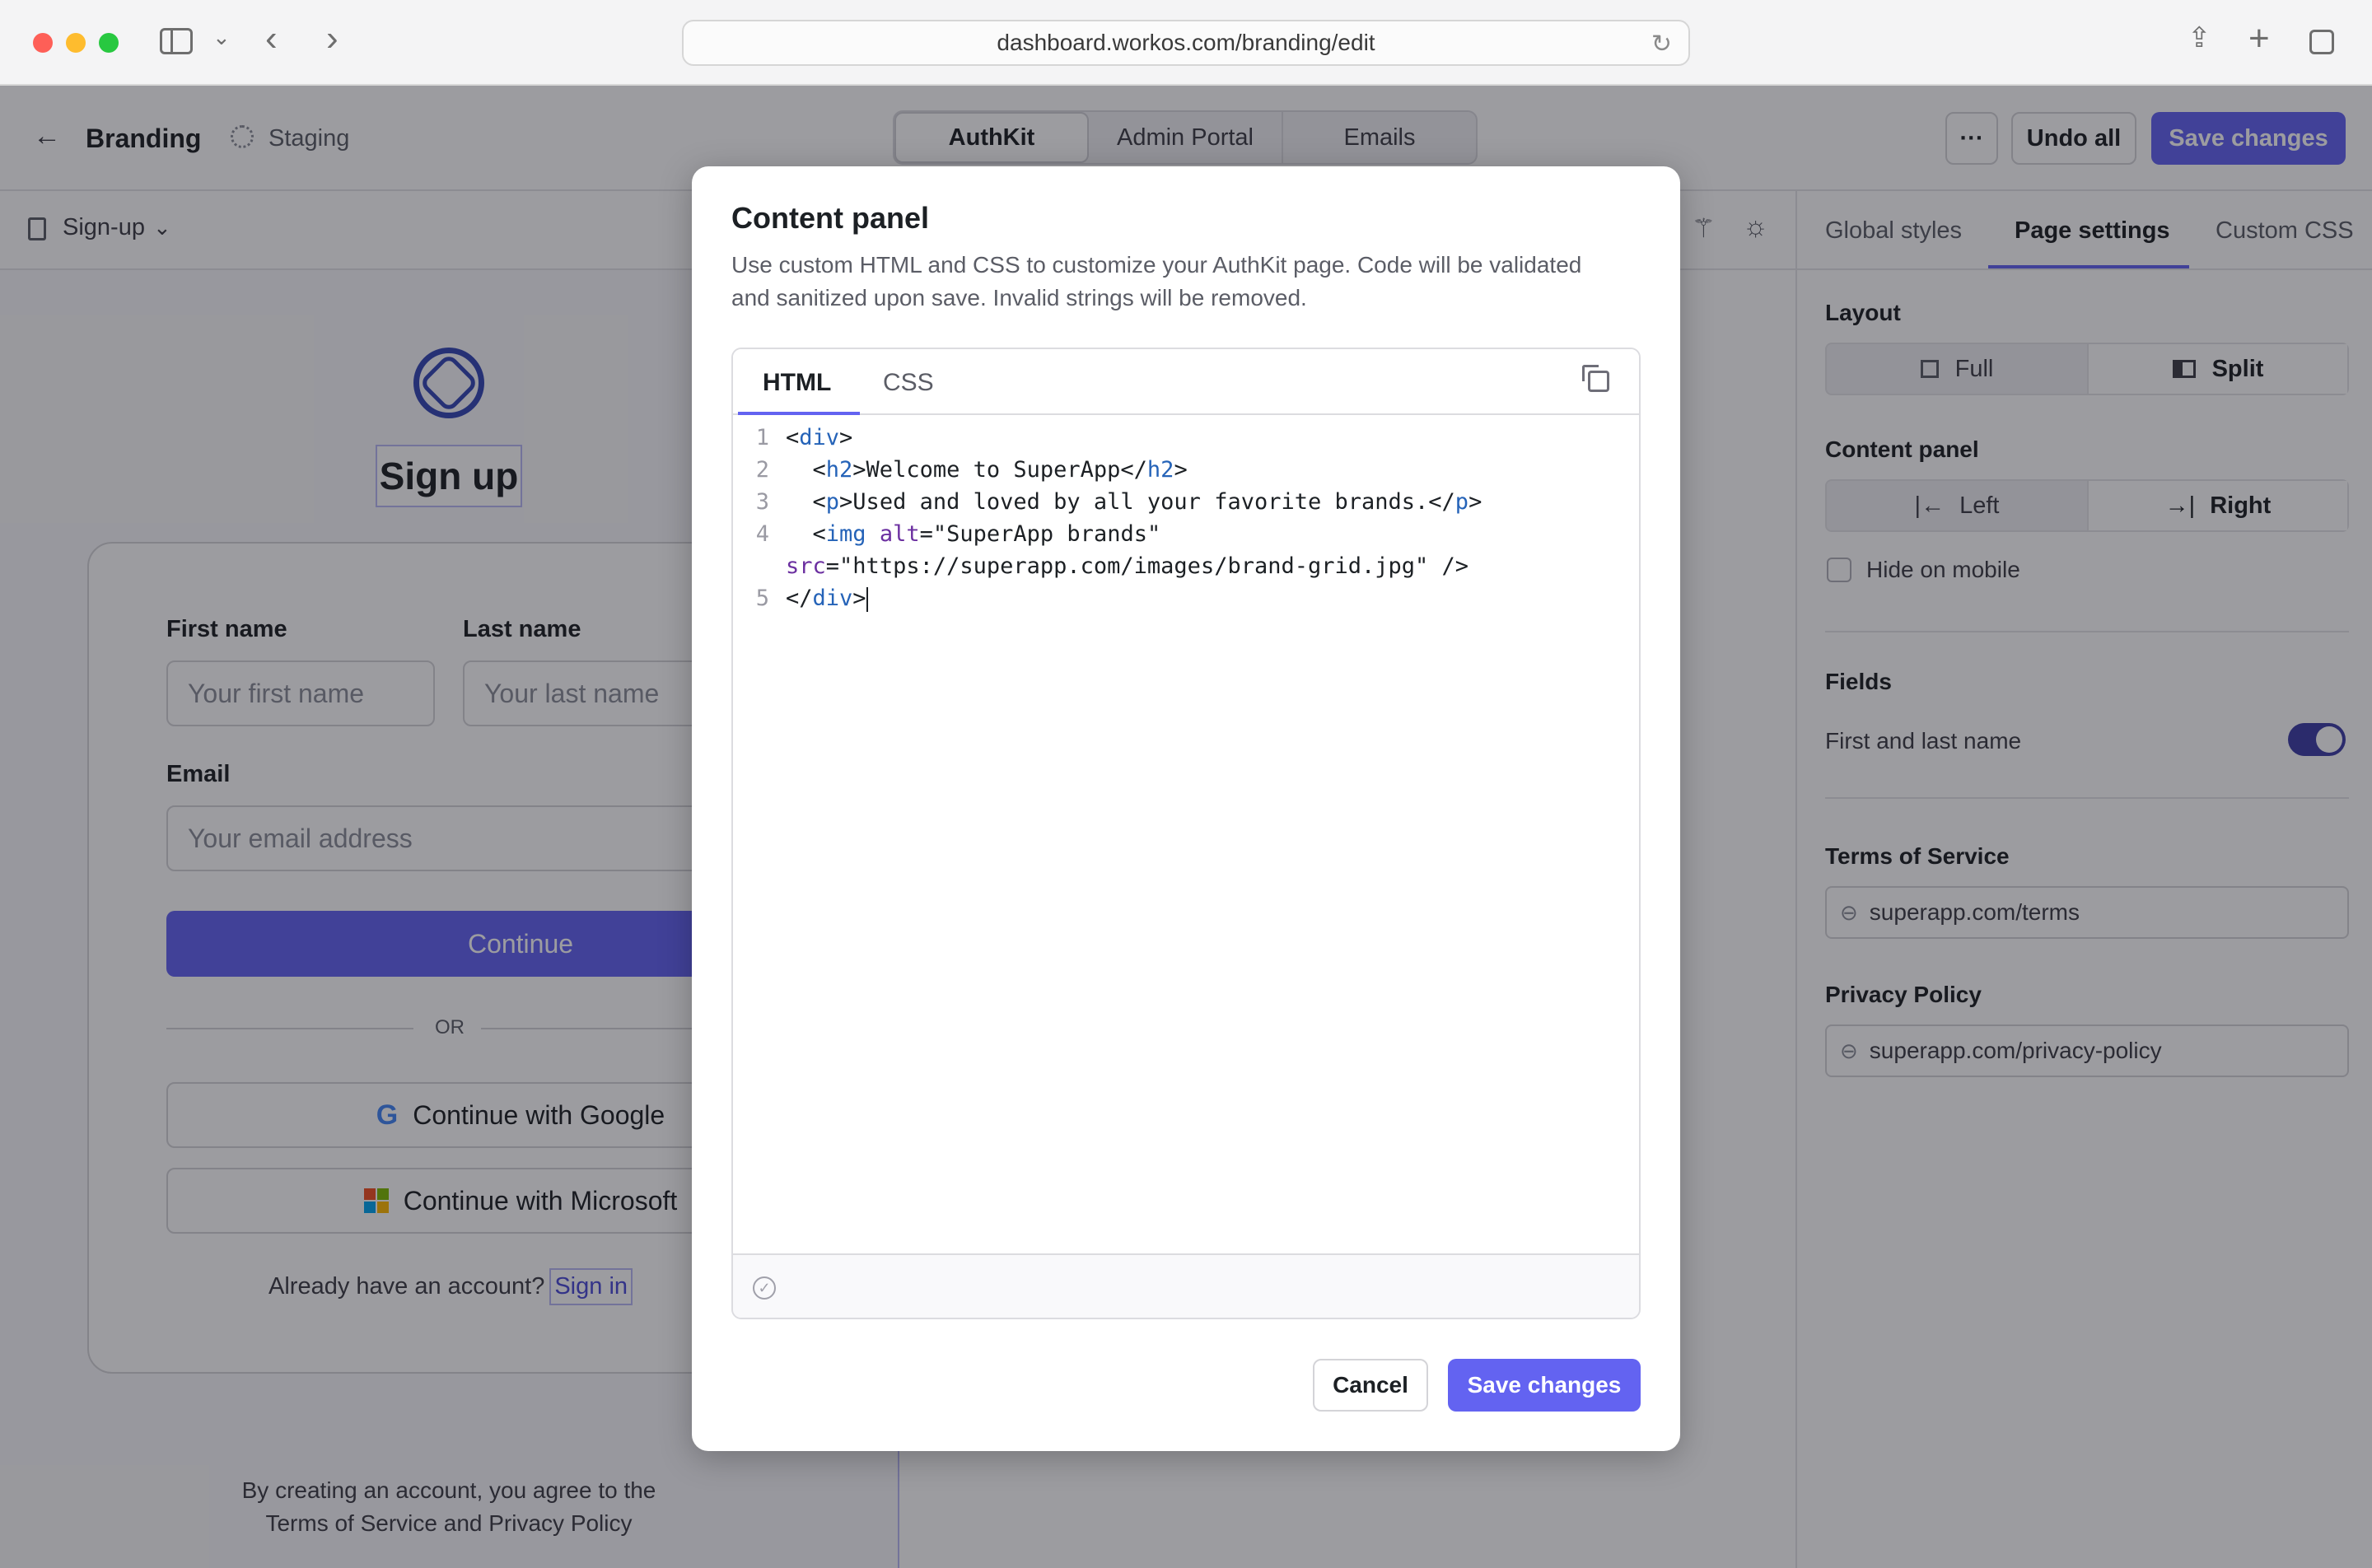  Describe the element at coordinates (830, 218) in the screenshot. I see `modal-title: Content panel` at that location.